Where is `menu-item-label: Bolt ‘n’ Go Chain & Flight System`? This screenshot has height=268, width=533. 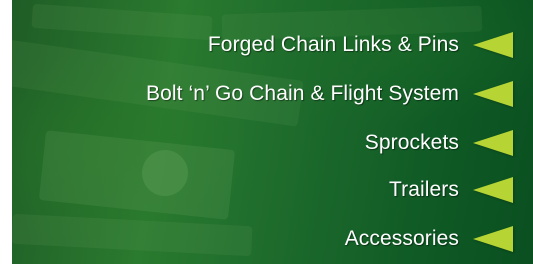
menu-item-label: Bolt ‘n’ Go Chain & Flight System is located at coordinates (302, 93).